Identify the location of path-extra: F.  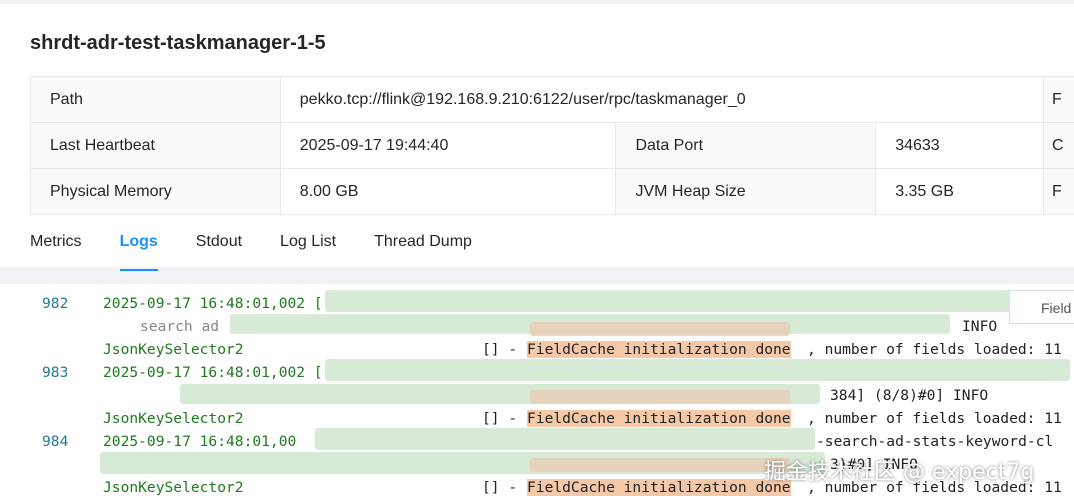
(1058, 99).